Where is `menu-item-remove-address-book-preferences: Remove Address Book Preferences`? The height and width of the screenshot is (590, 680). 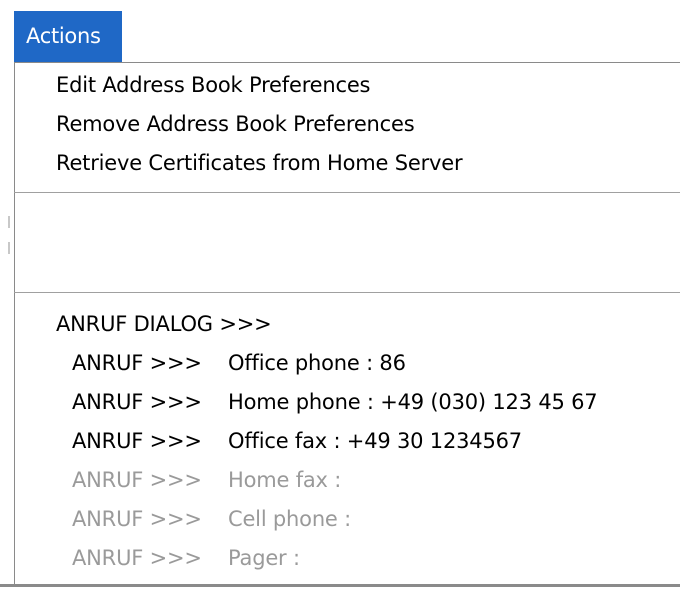
menu-item-remove-address-book-preferences: Remove Address Book Preferences is located at coordinates (235, 124).